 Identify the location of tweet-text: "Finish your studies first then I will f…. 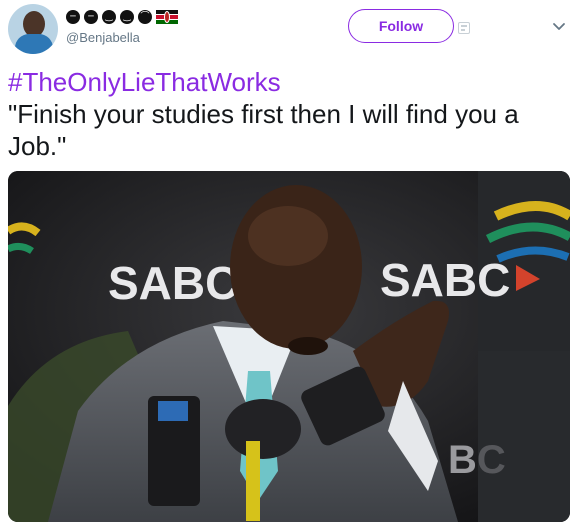
(263, 130).